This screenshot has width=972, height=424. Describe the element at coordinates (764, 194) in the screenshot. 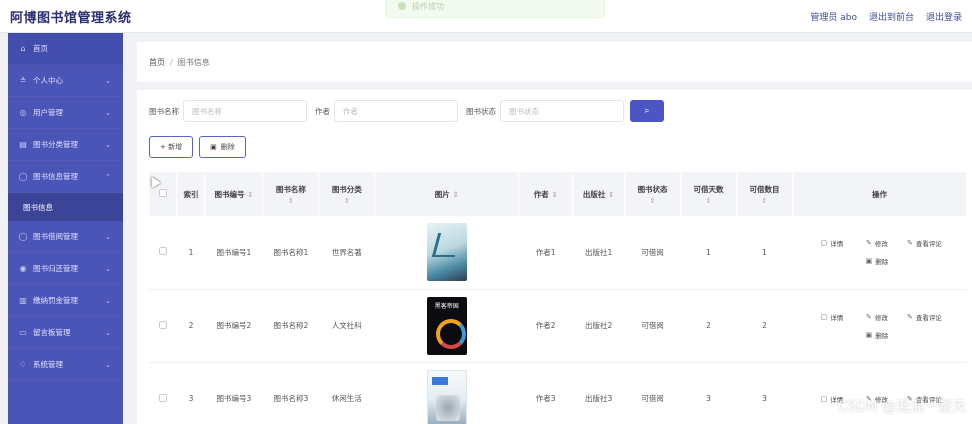

I see `header-count: 可借数目 ⇕` at that location.